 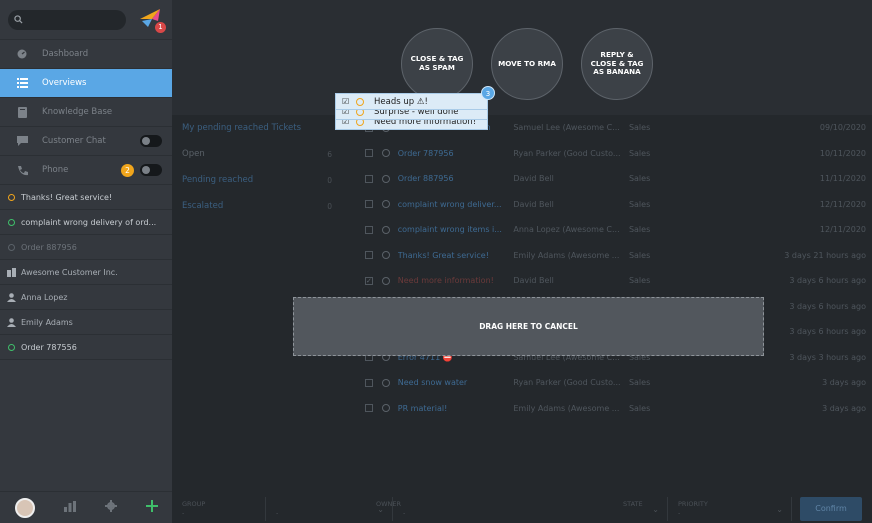 What do you see at coordinates (456, 408) in the screenshot?
I see `ticket-title: PR material!` at bounding box center [456, 408].